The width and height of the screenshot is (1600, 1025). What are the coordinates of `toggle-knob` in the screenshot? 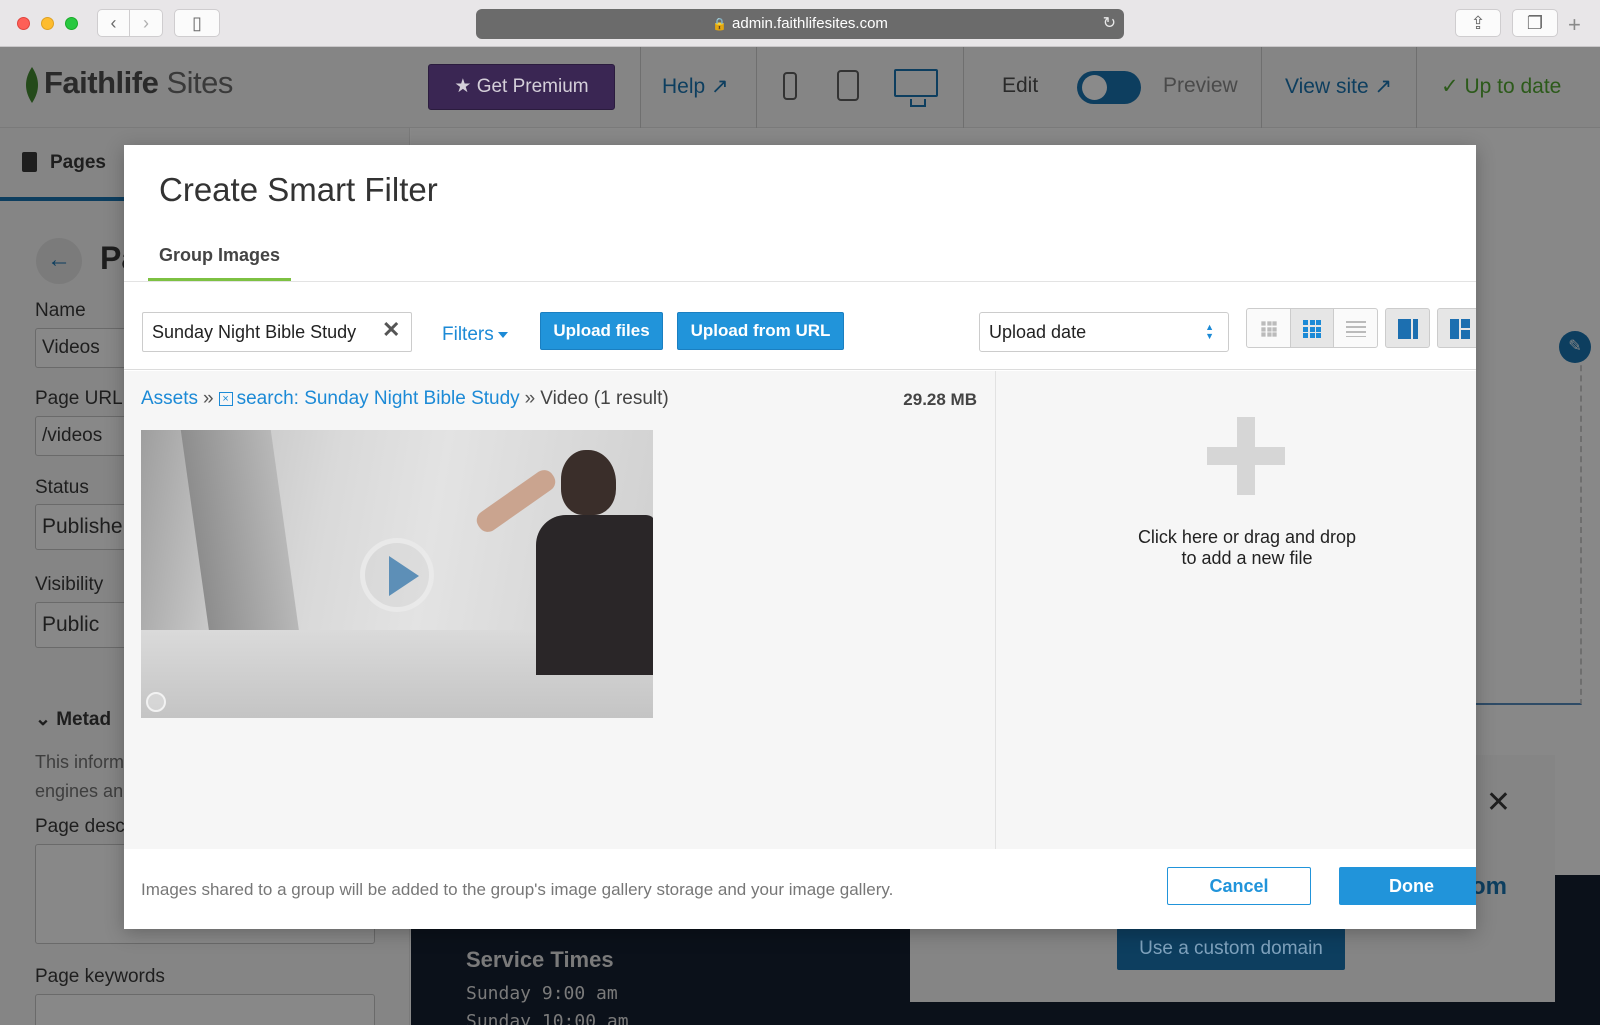 It's located at (1094, 87).